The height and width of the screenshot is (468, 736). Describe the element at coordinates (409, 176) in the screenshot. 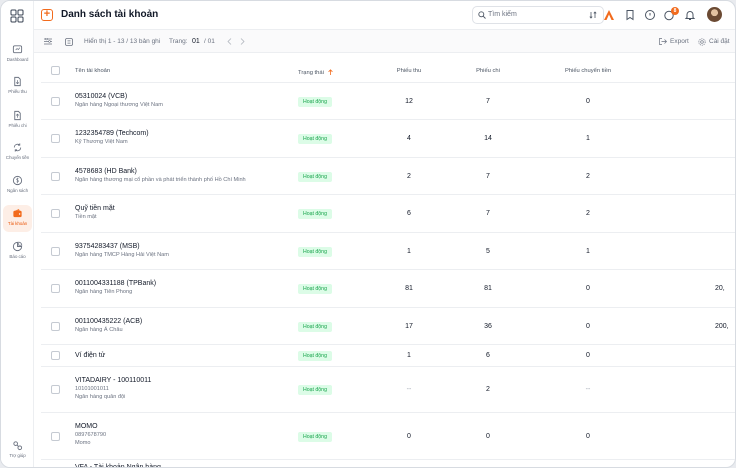

I see `receipts-count: 2` at that location.